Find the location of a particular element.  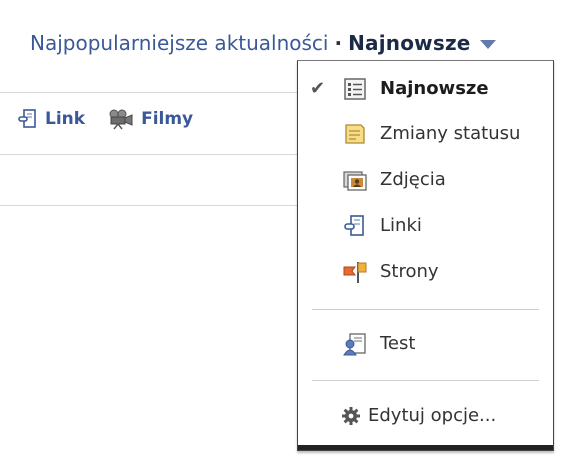

divider-middle is located at coordinates (148, 154).